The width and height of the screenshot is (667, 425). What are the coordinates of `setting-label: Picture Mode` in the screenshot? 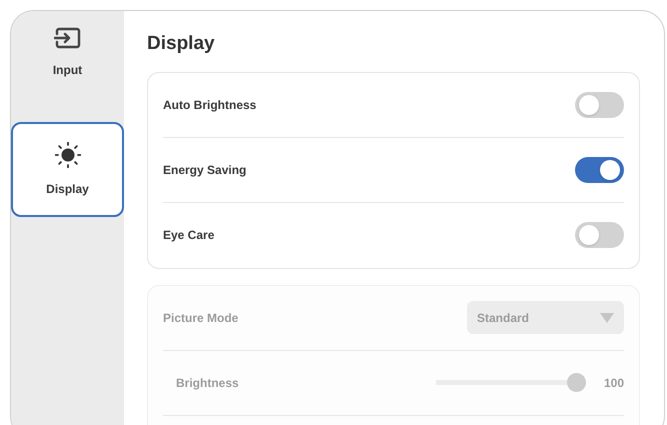 It's located at (200, 318).